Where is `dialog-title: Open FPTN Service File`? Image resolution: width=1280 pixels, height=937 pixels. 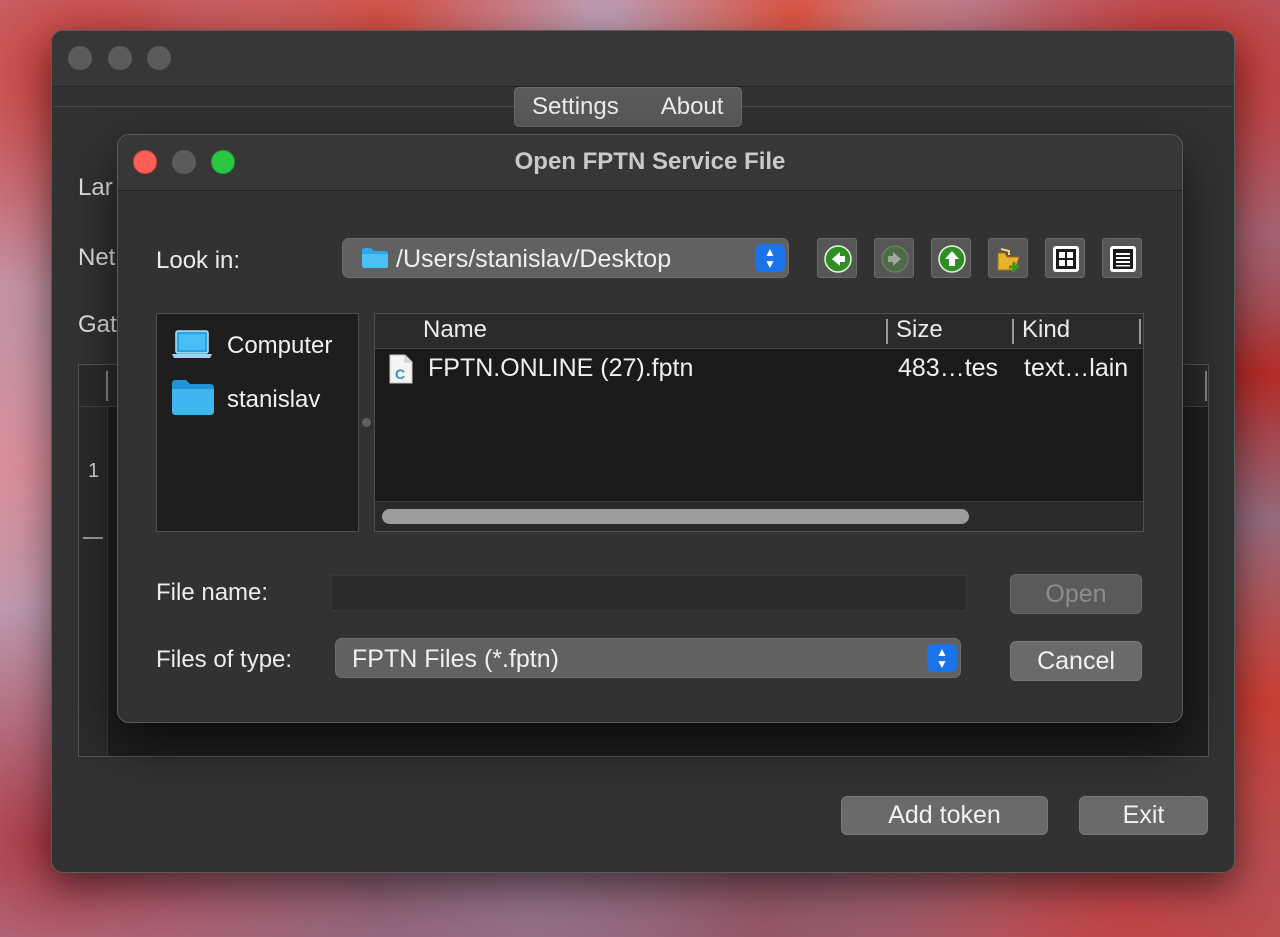
dialog-title: Open FPTN Service File is located at coordinates (650, 161).